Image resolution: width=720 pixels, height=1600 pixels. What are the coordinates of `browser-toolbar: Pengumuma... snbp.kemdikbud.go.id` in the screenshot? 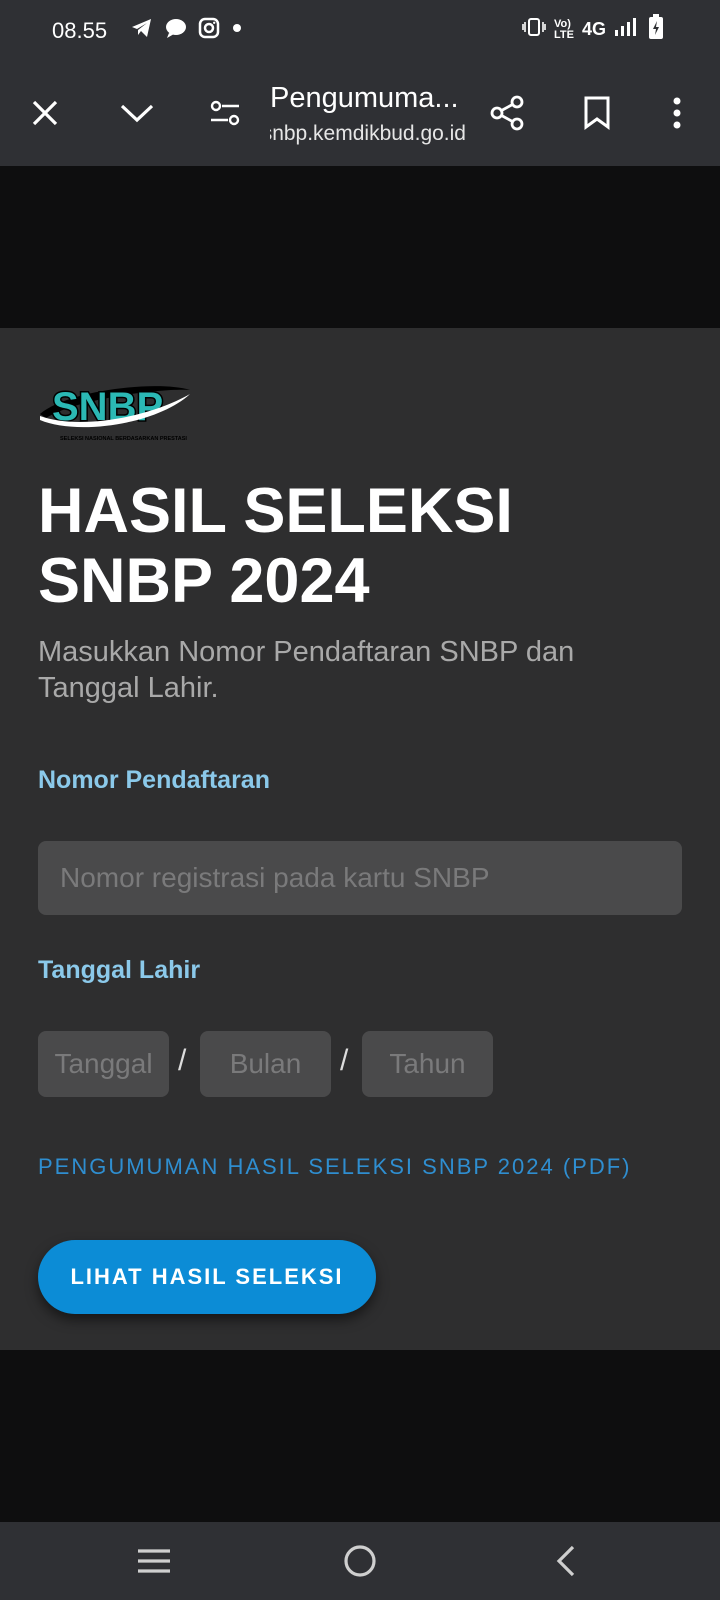 It's located at (360, 113).